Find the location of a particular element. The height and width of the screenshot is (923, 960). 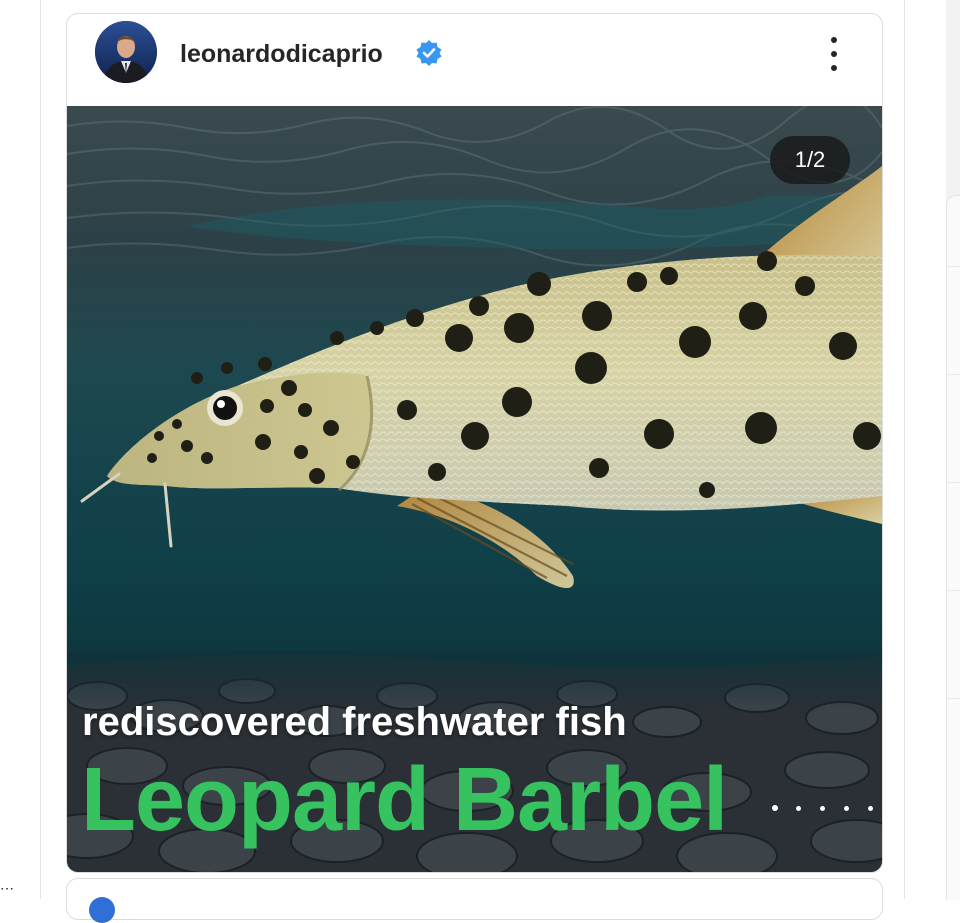

profile-photo-icon is located at coordinates (126, 52).